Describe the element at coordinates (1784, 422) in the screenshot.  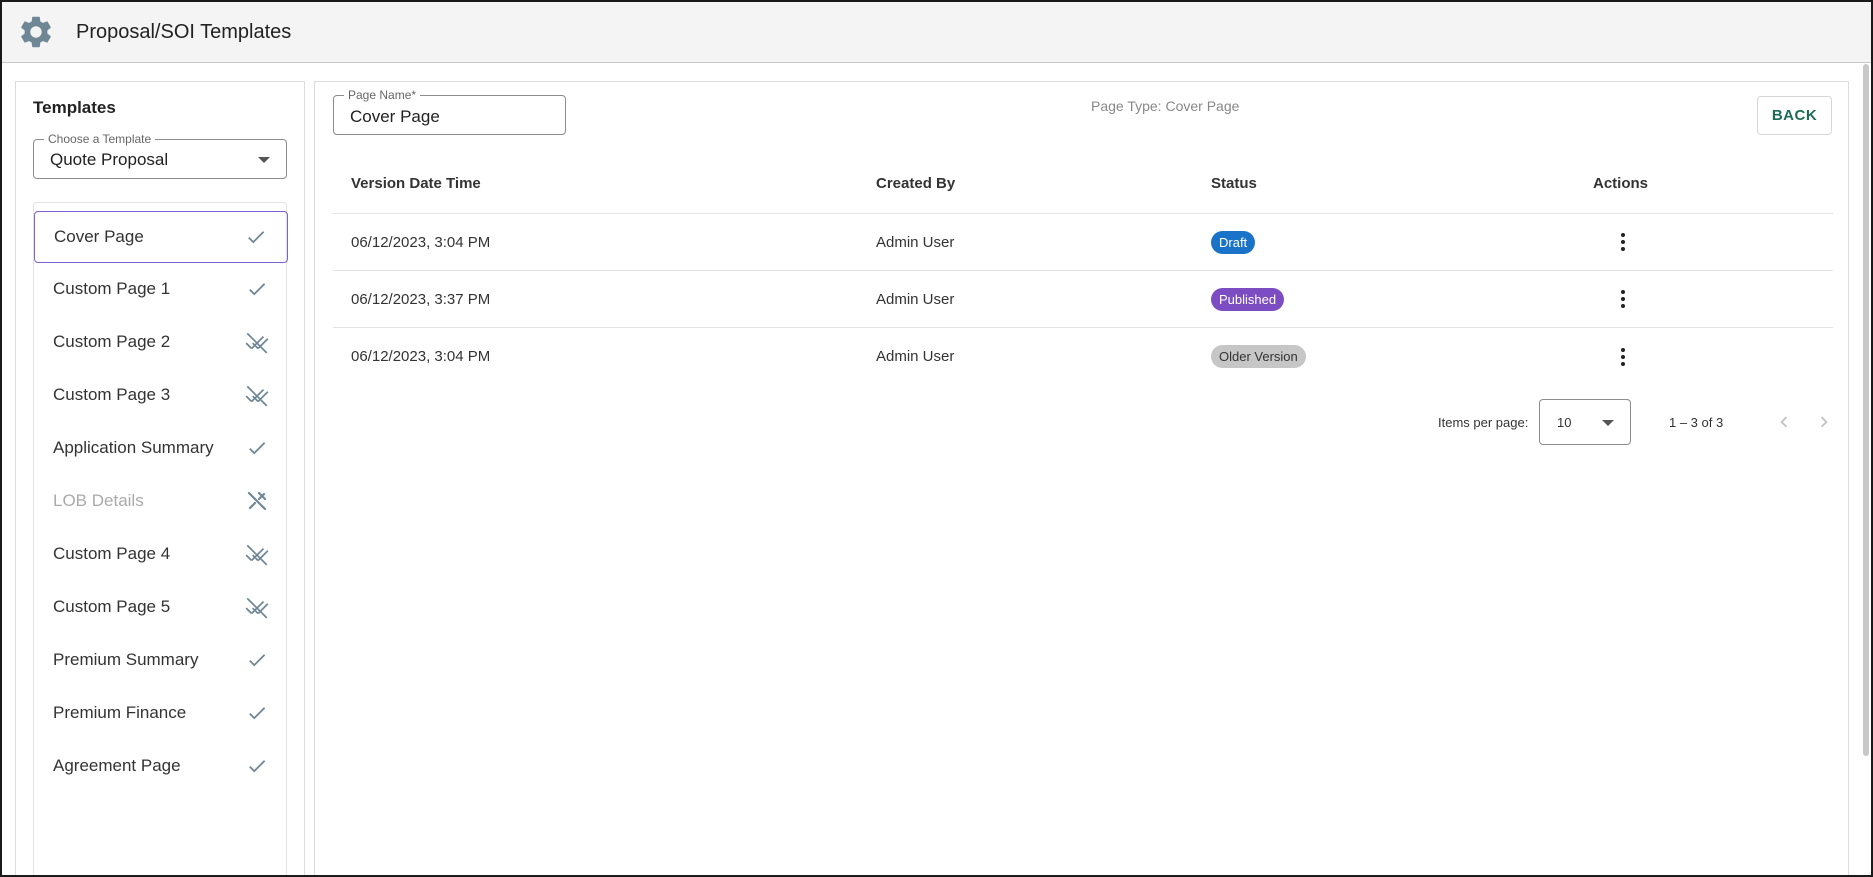
I see `chevron-left-icon` at that location.